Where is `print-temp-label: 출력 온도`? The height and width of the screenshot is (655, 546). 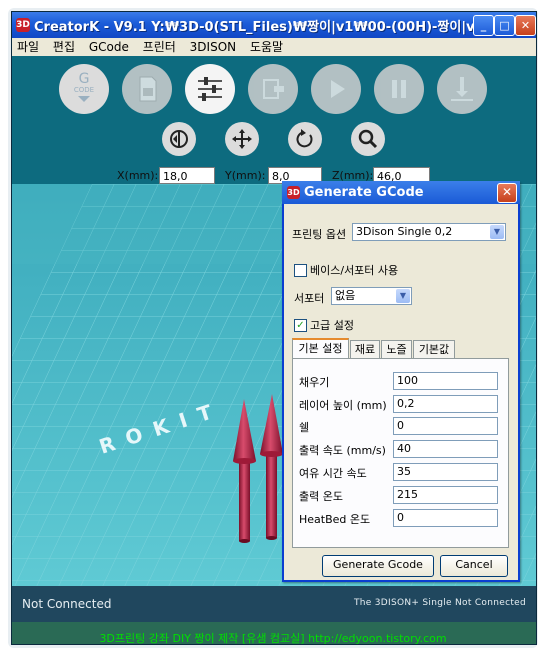
print-temp-label: 출력 온도 is located at coordinates (321, 496).